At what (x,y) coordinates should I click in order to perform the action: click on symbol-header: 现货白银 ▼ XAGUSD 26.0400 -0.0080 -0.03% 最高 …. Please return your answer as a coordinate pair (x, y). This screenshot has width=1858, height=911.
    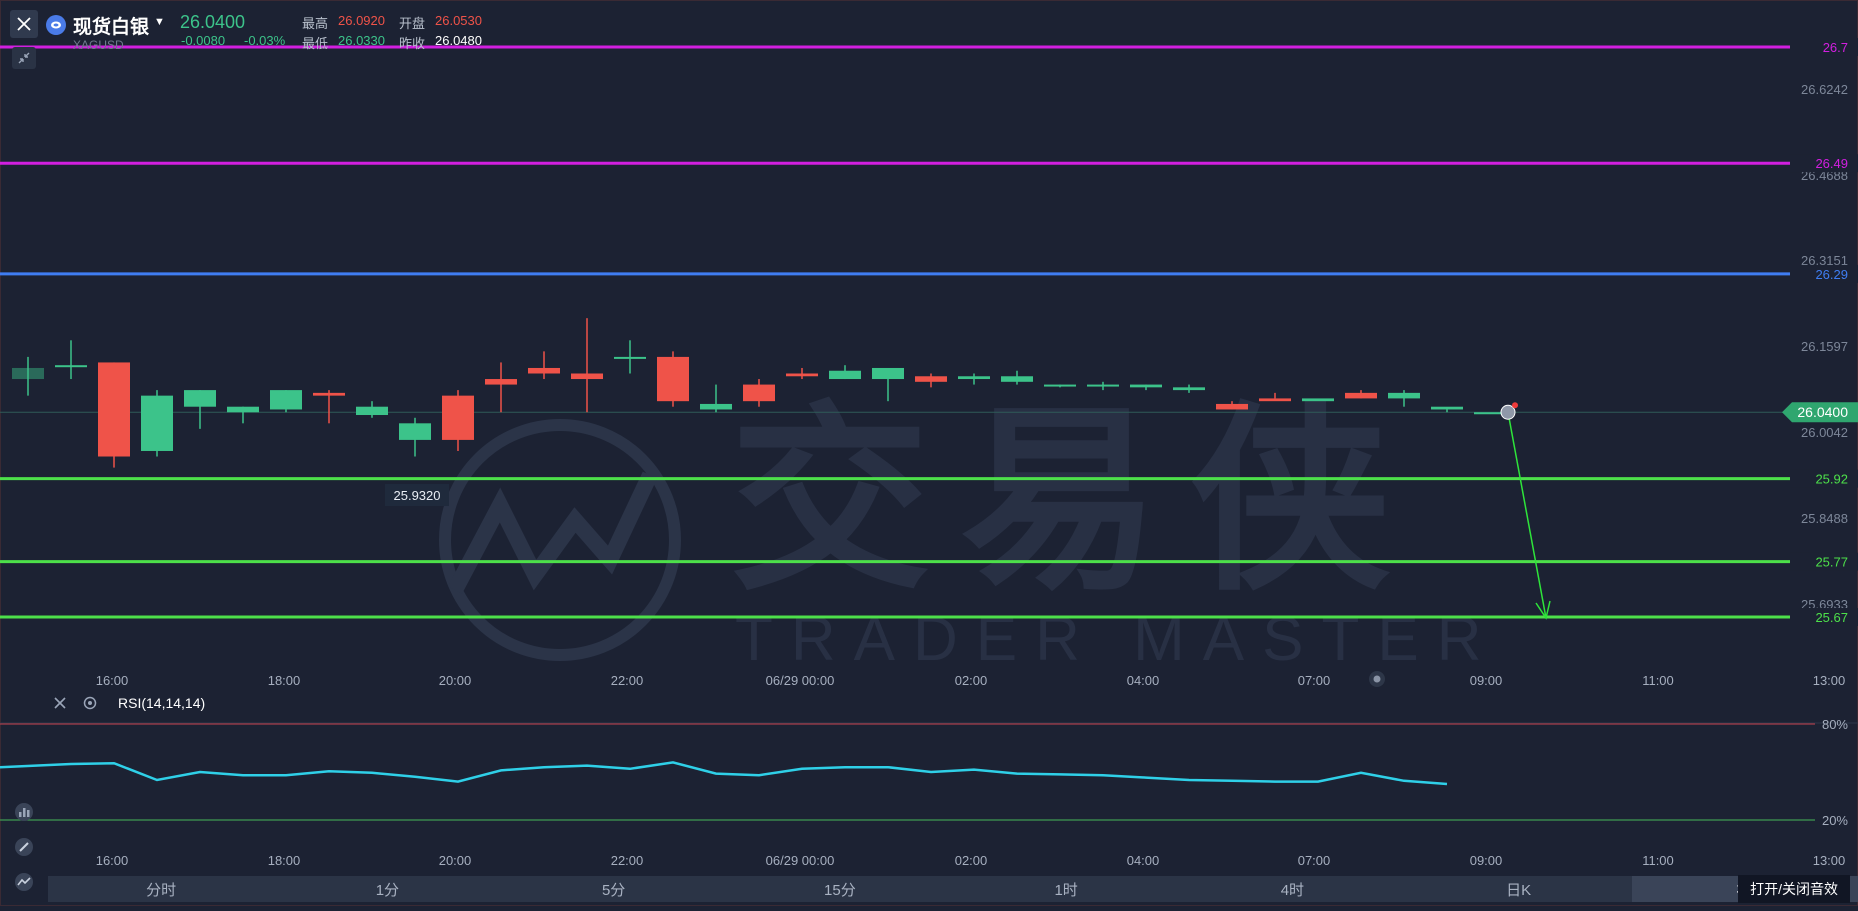
    Looking at the image, I should click on (320, 34).